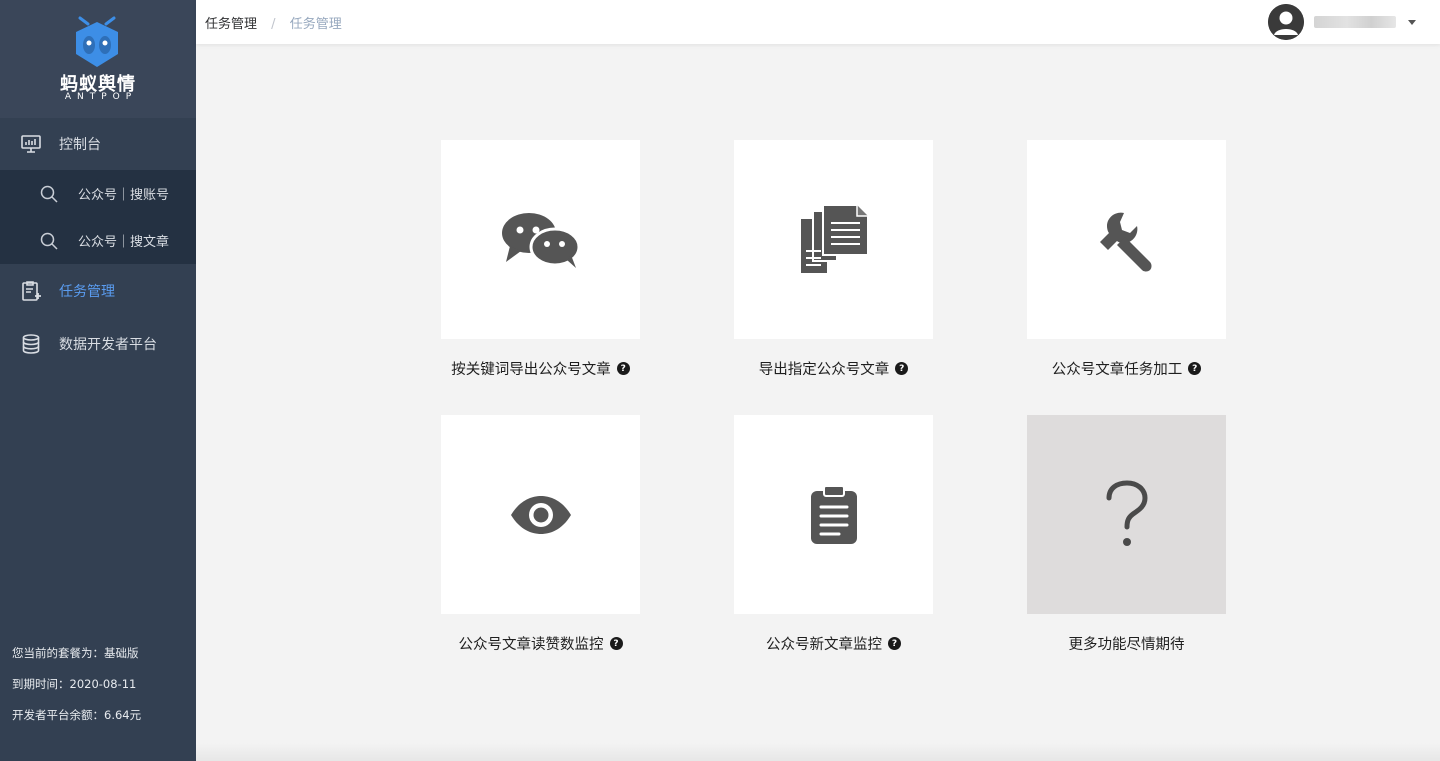  I want to click on card-new-article-monitor: 公众号新文章监控 ?, so click(833, 534).